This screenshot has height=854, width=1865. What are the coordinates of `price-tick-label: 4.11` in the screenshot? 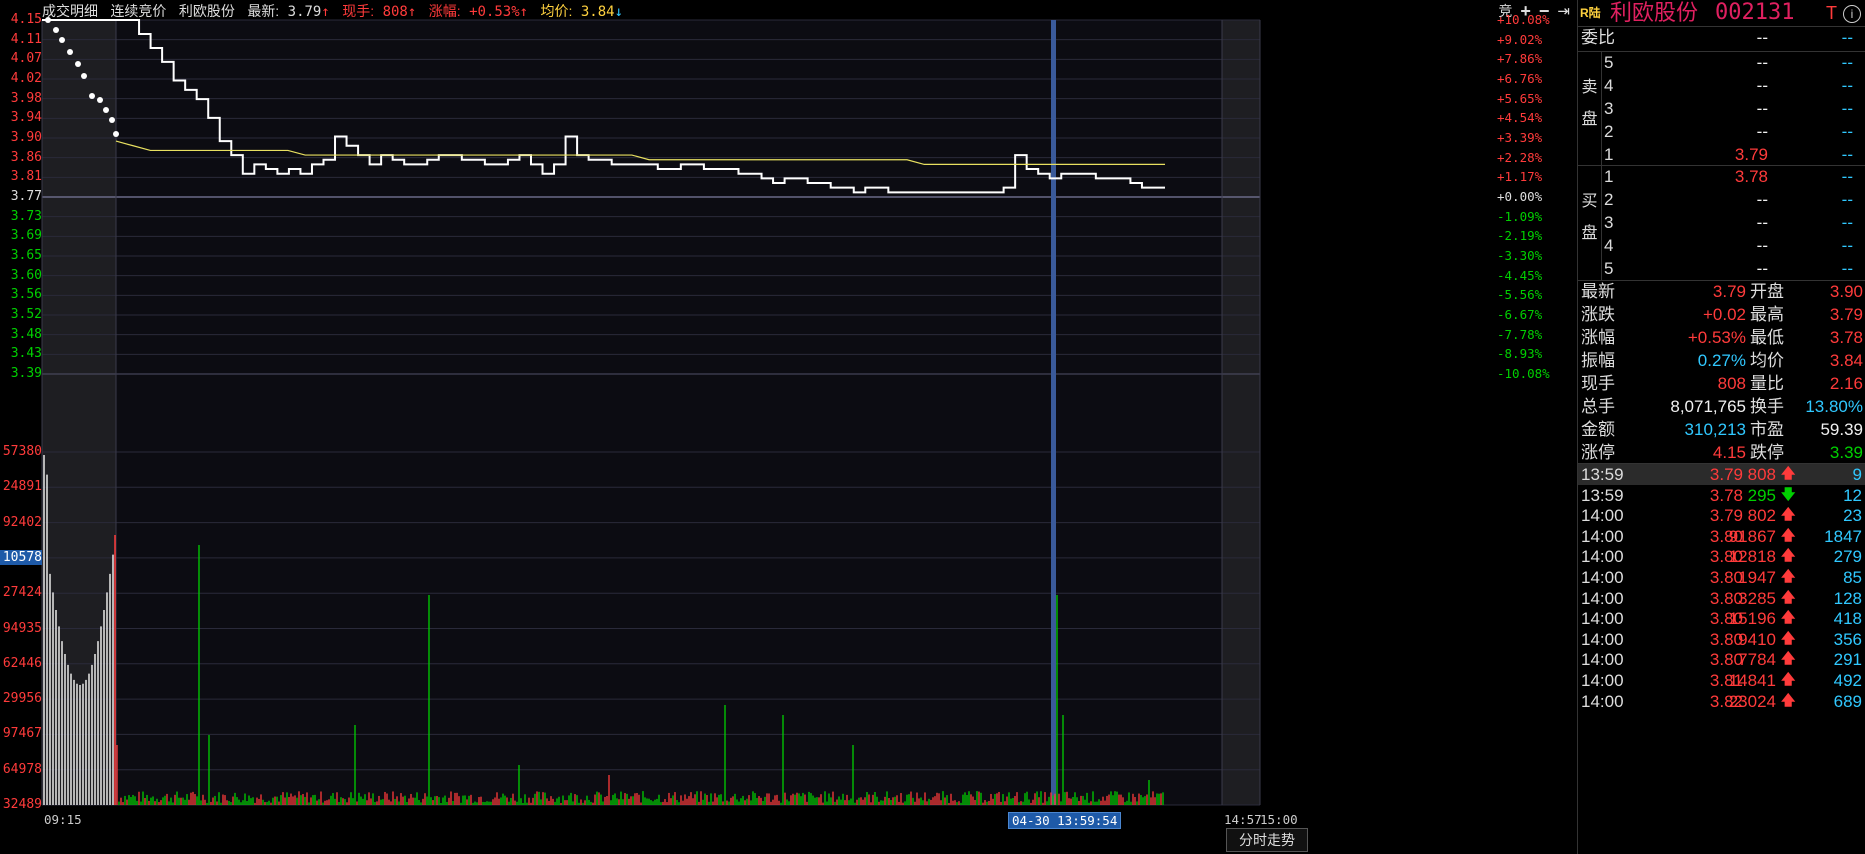 It's located at (26, 39).